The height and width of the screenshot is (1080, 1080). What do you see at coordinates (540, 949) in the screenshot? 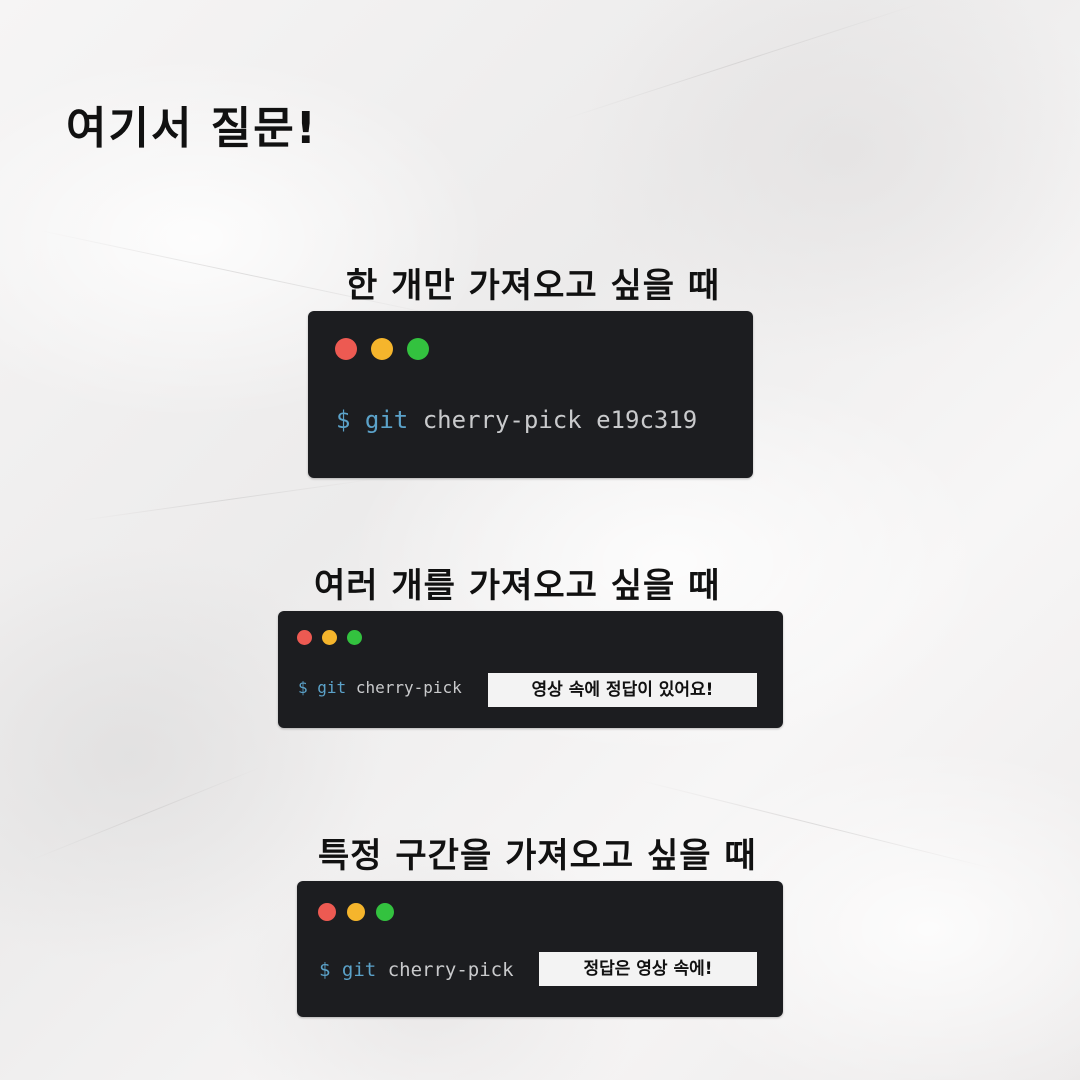
I see `terminal-window-range: $ git cherry-pick 정답은 영상 속에!` at bounding box center [540, 949].